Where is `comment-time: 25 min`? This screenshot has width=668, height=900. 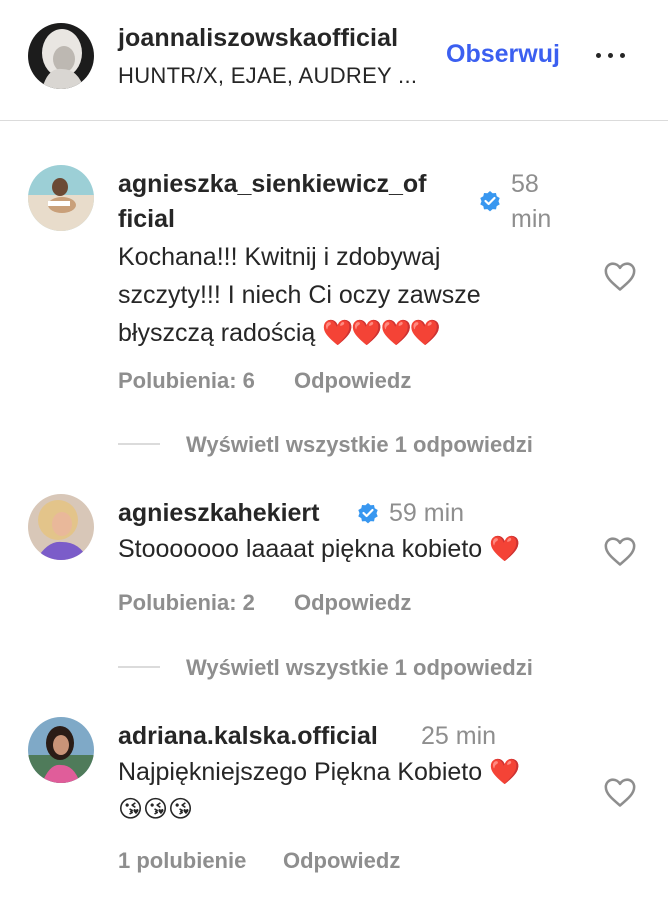 comment-time: 25 min is located at coordinates (459, 736).